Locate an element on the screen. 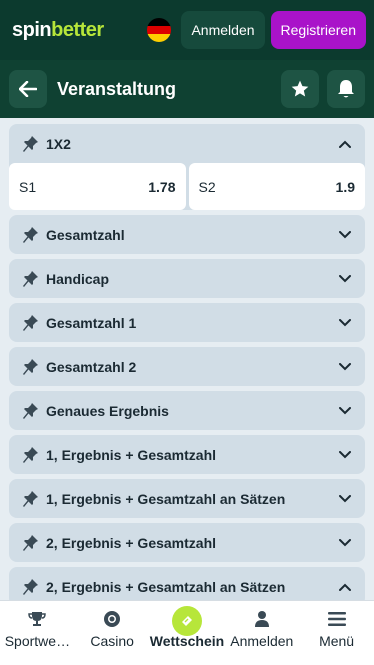 The image size is (374, 665). odds-row: S1 1.78 S2 1.9 is located at coordinates (187, 186).